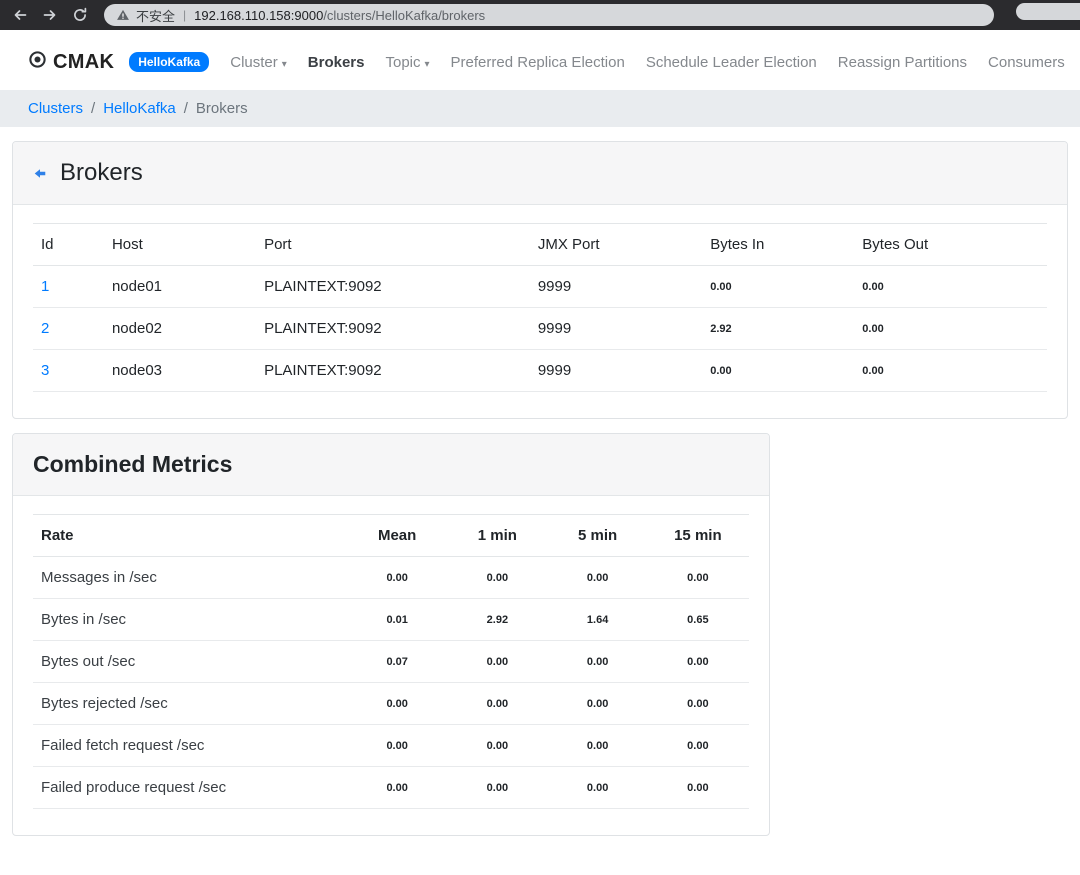 Image resolution: width=1080 pixels, height=875 pixels. Describe the element at coordinates (20, 15) in the screenshot. I see `back-icon` at that location.